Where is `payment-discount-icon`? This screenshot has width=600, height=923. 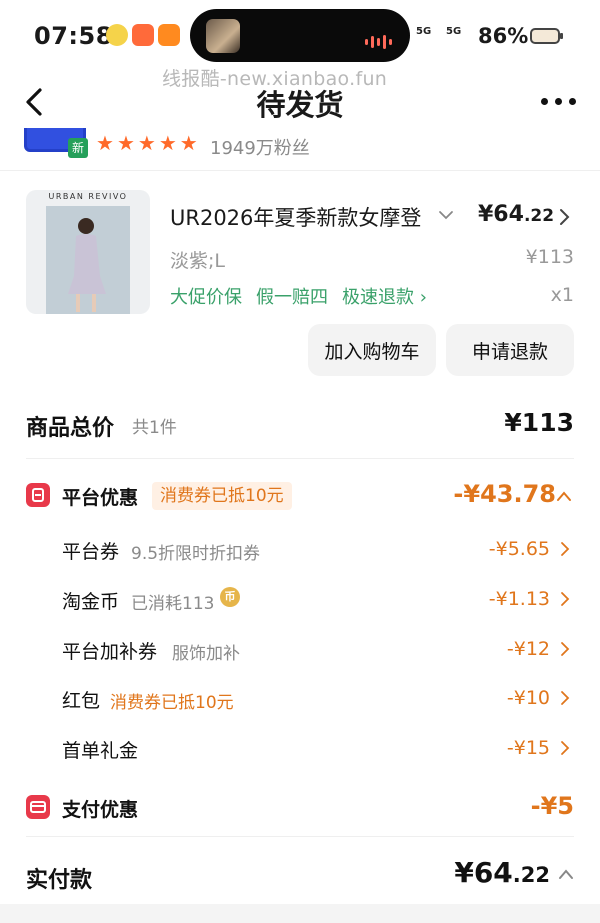 payment-discount-icon is located at coordinates (38, 807).